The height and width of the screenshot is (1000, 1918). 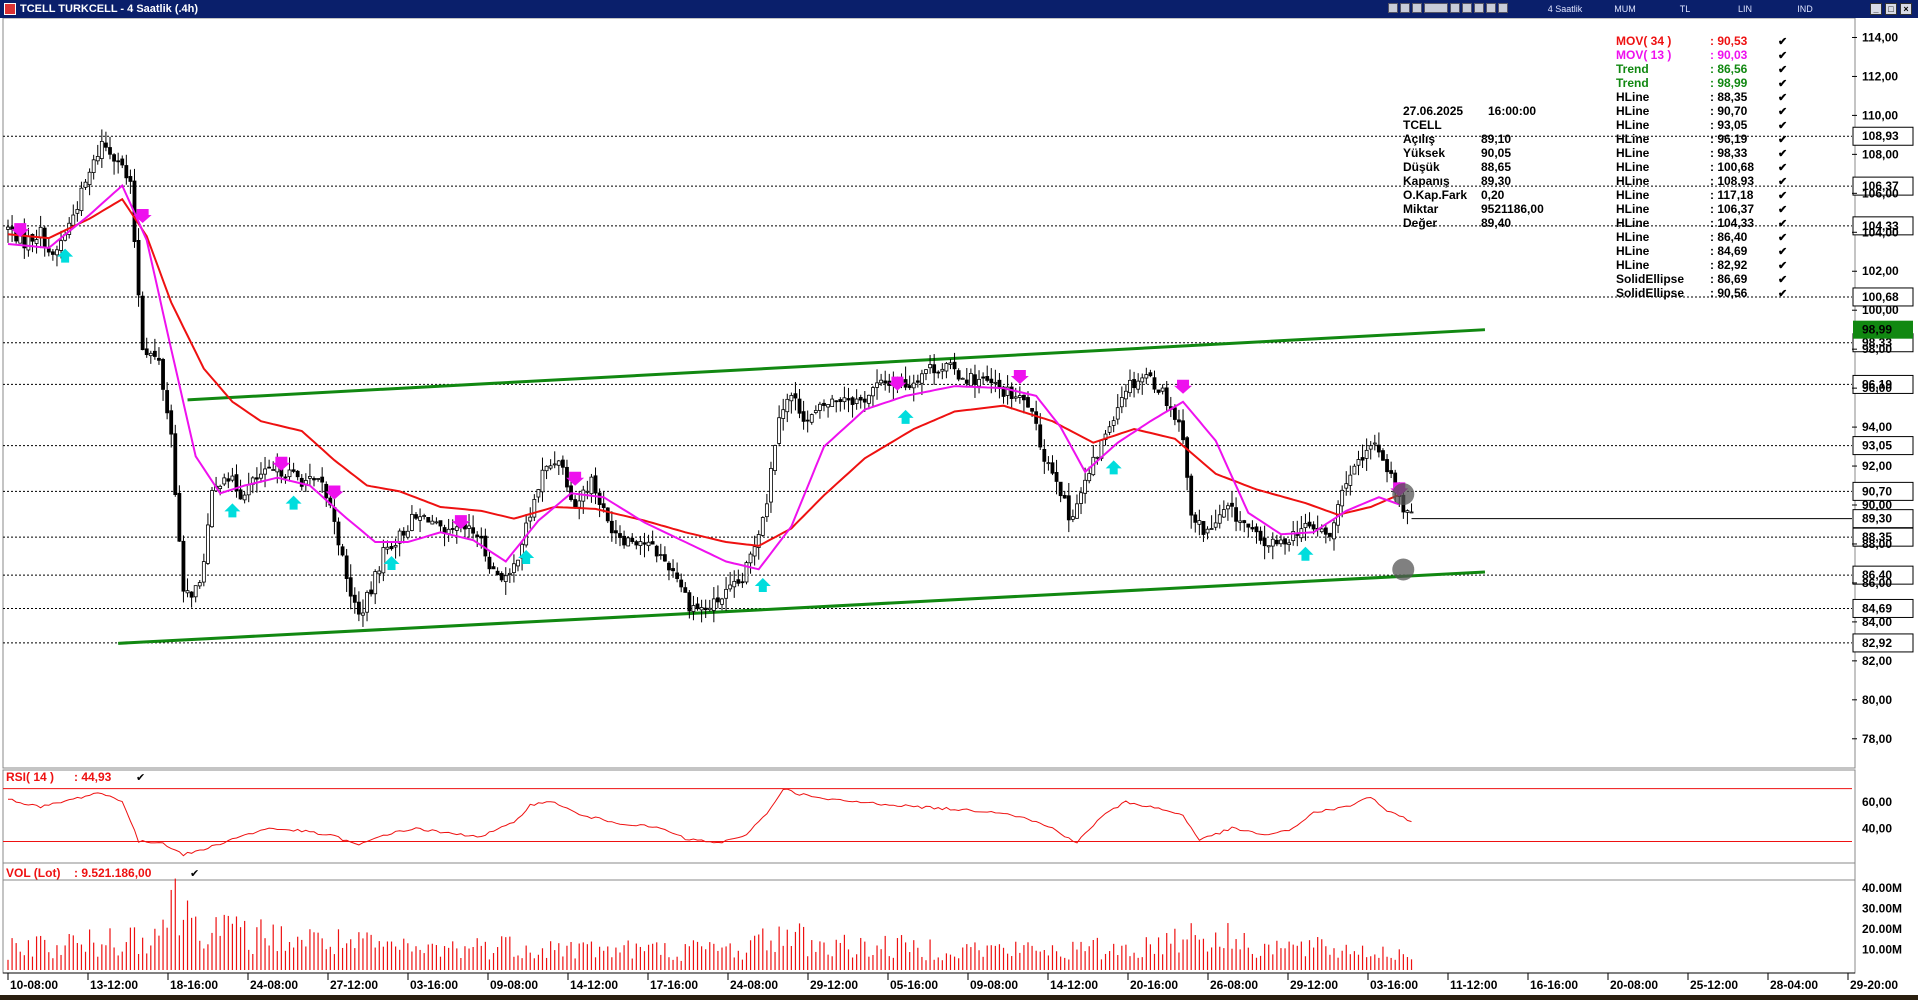 I want to click on legend-value: : 100,68, so click(x=1732, y=167).